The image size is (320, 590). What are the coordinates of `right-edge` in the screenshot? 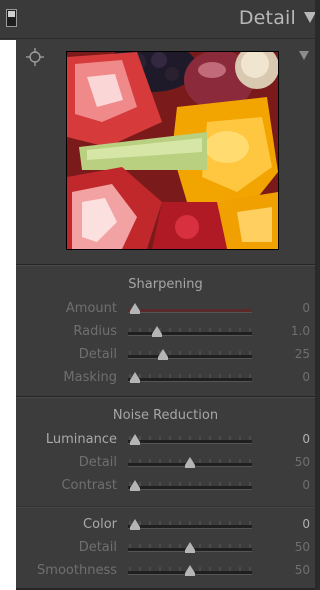 It's located at (317, 295).